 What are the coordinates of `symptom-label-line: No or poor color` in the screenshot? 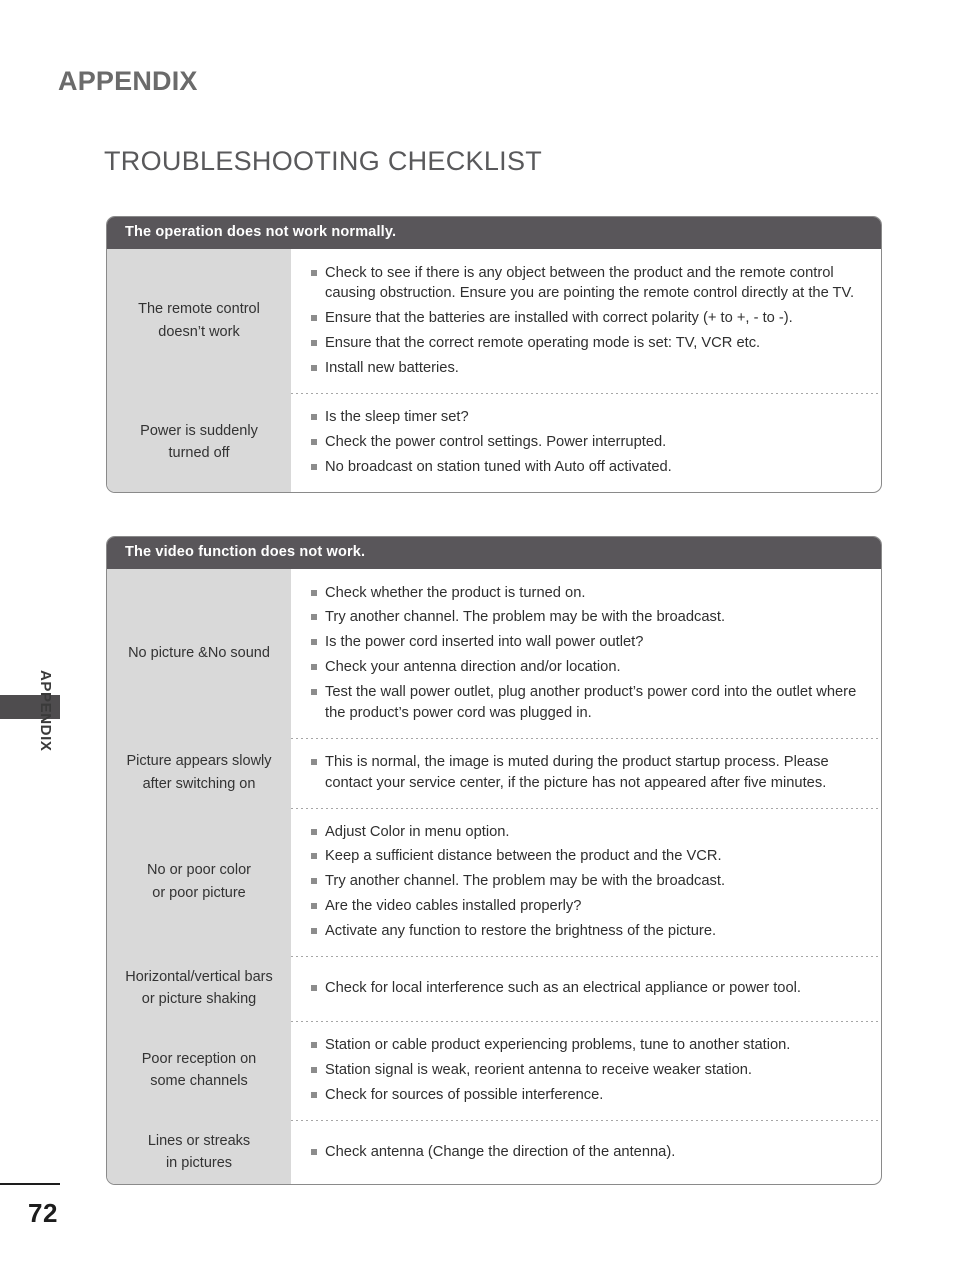 It's located at (199, 870).